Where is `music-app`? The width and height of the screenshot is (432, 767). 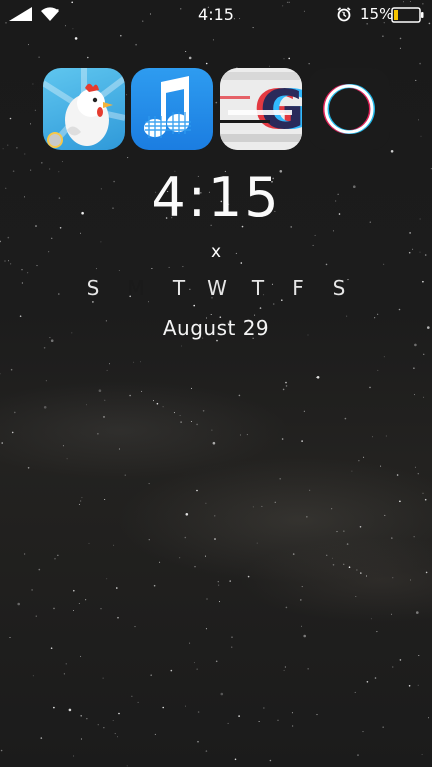 music-app is located at coordinates (172, 109).